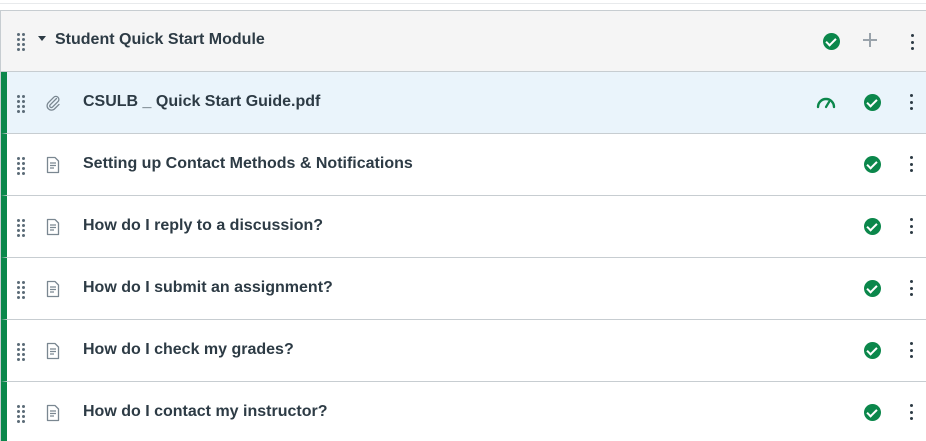 The width and height of the screenshot is (926, 441). Describe the element at coordinates (463, 2) in the screenshot. I see `top-edge` at that location.